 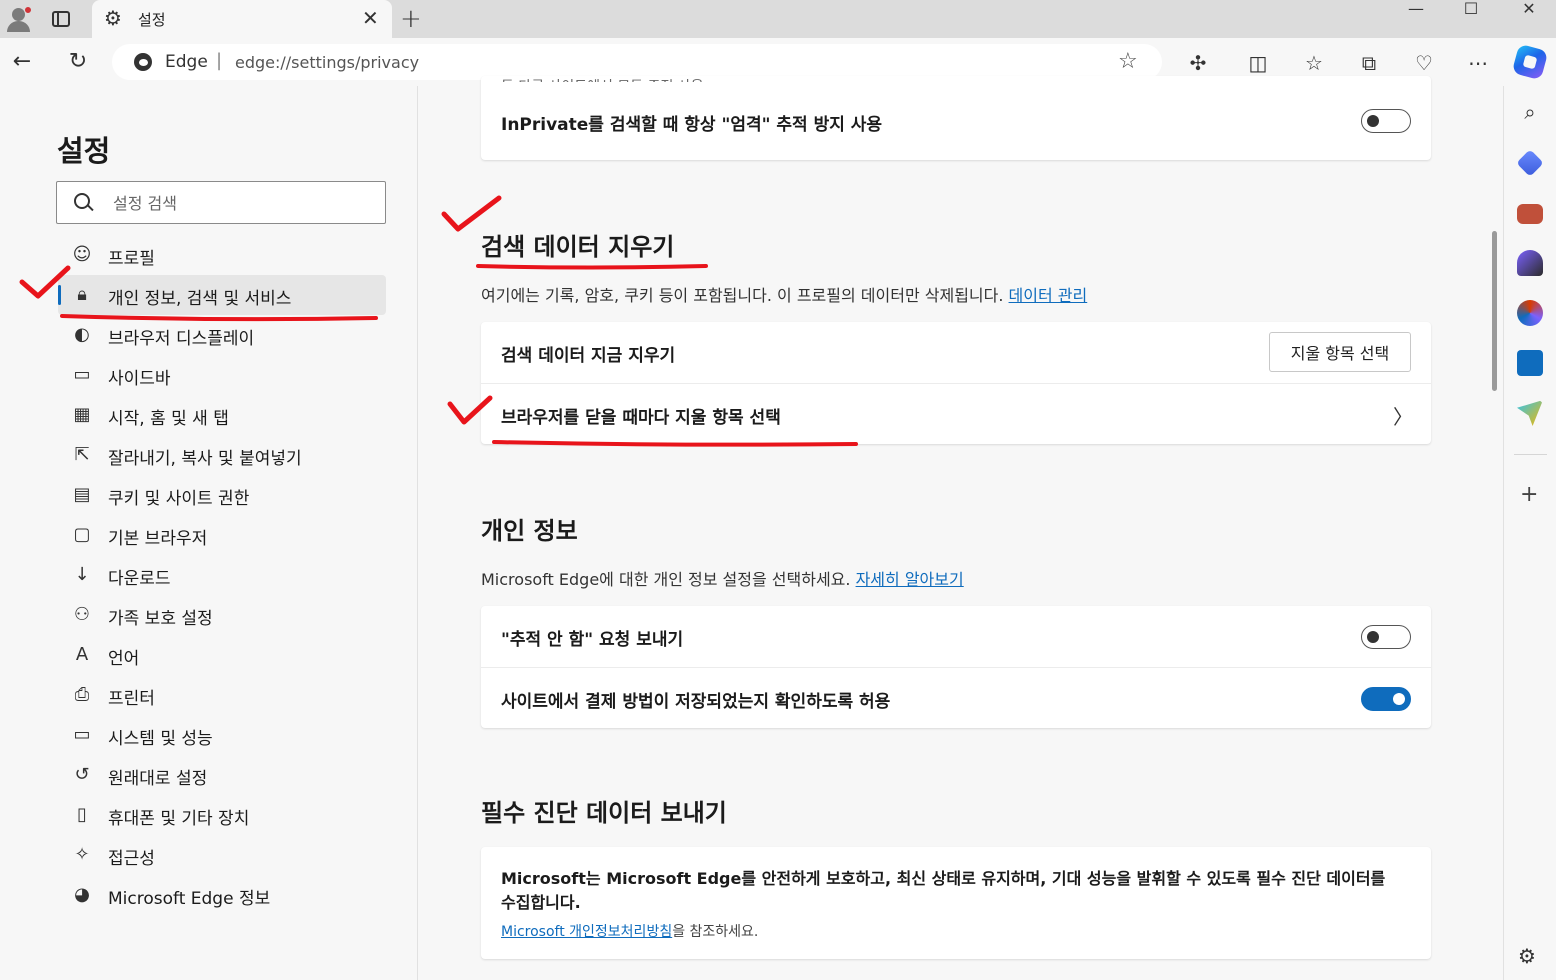 I want to click on content-scrollbar, so click(x=1494, y=311).